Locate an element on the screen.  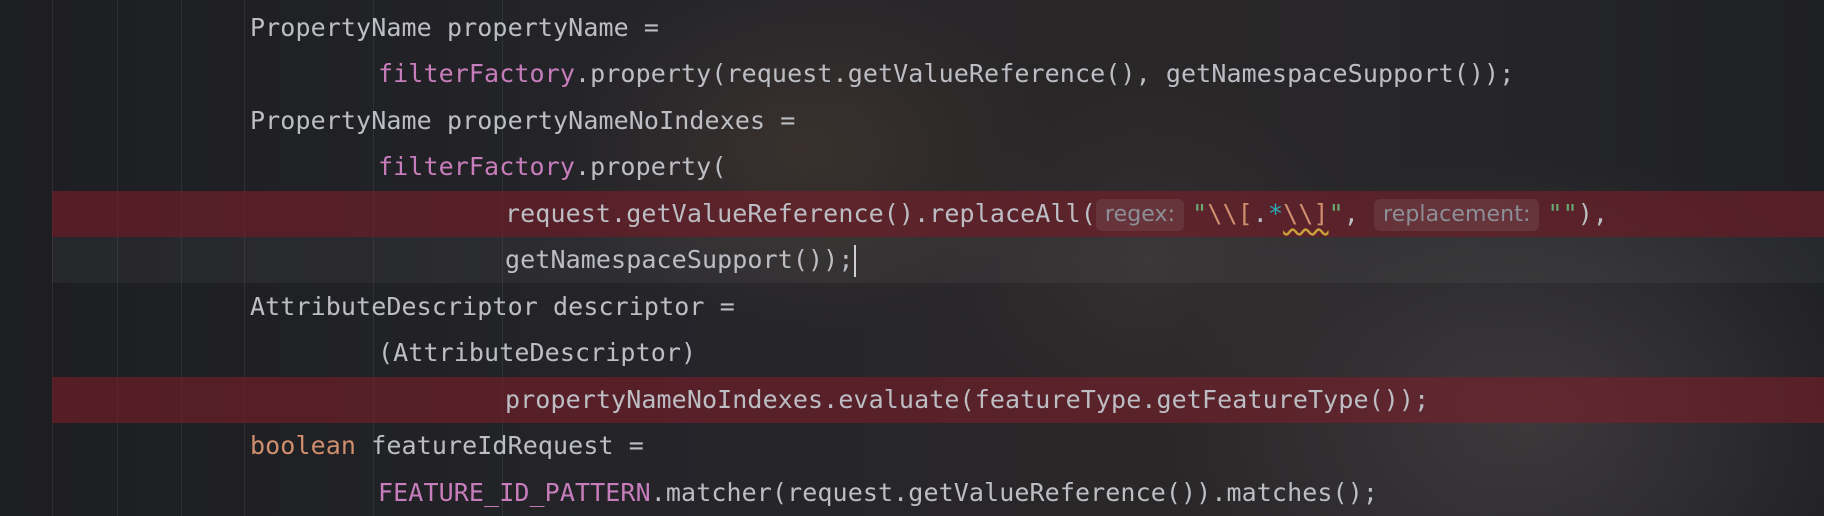
code-text: boolean featureIdRequest = is located at coordinates (447, 446).